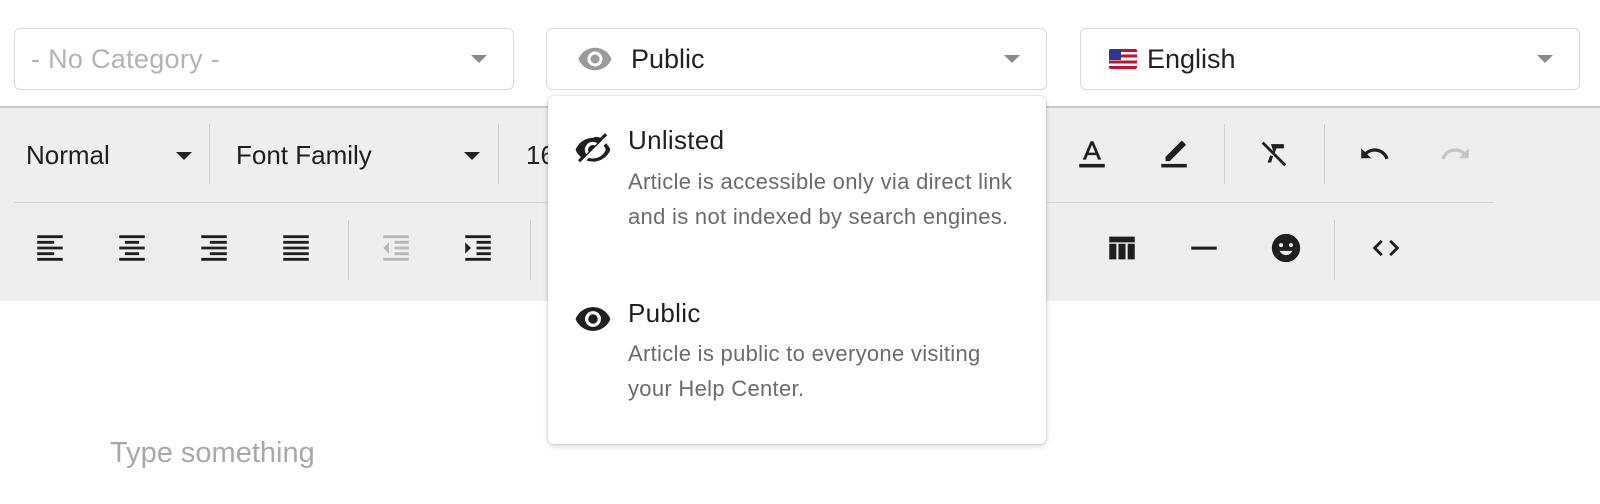  What do you see at coordinates (1123, 59) in the screenshot?
I see `us-flag-icon` at bounding box center [1123, 59].